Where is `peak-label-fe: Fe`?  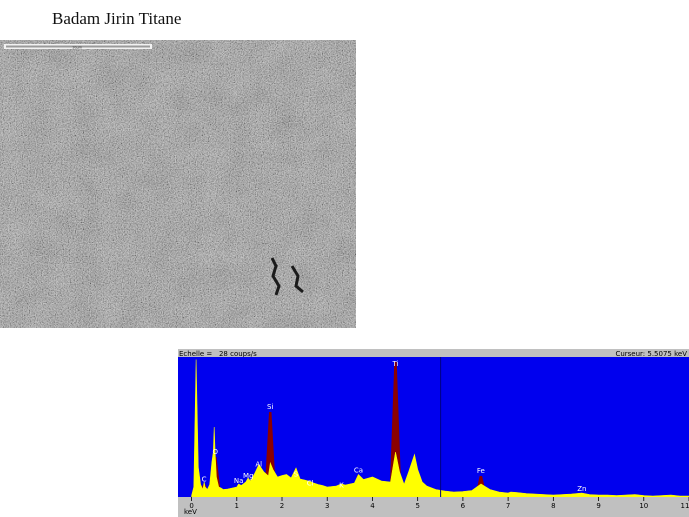
peak-label-fe: Fe is located at coordinates (481, 471).